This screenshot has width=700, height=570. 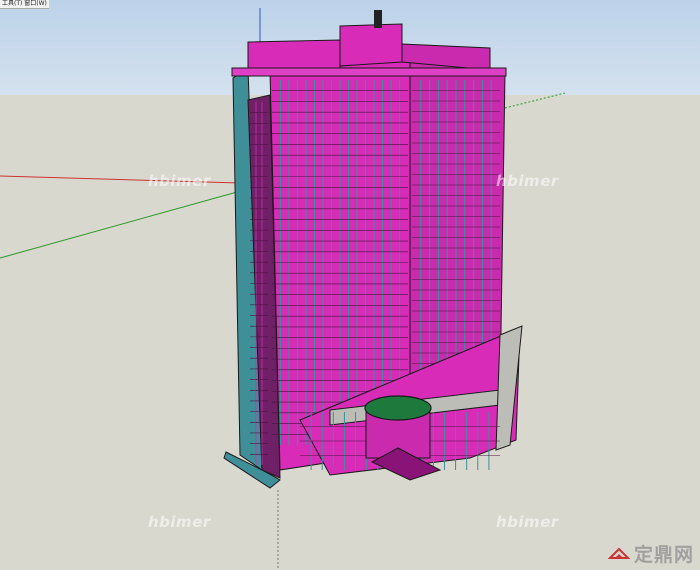 I want to click on brand-text: 定鼎网, so click(x=663, y=555).